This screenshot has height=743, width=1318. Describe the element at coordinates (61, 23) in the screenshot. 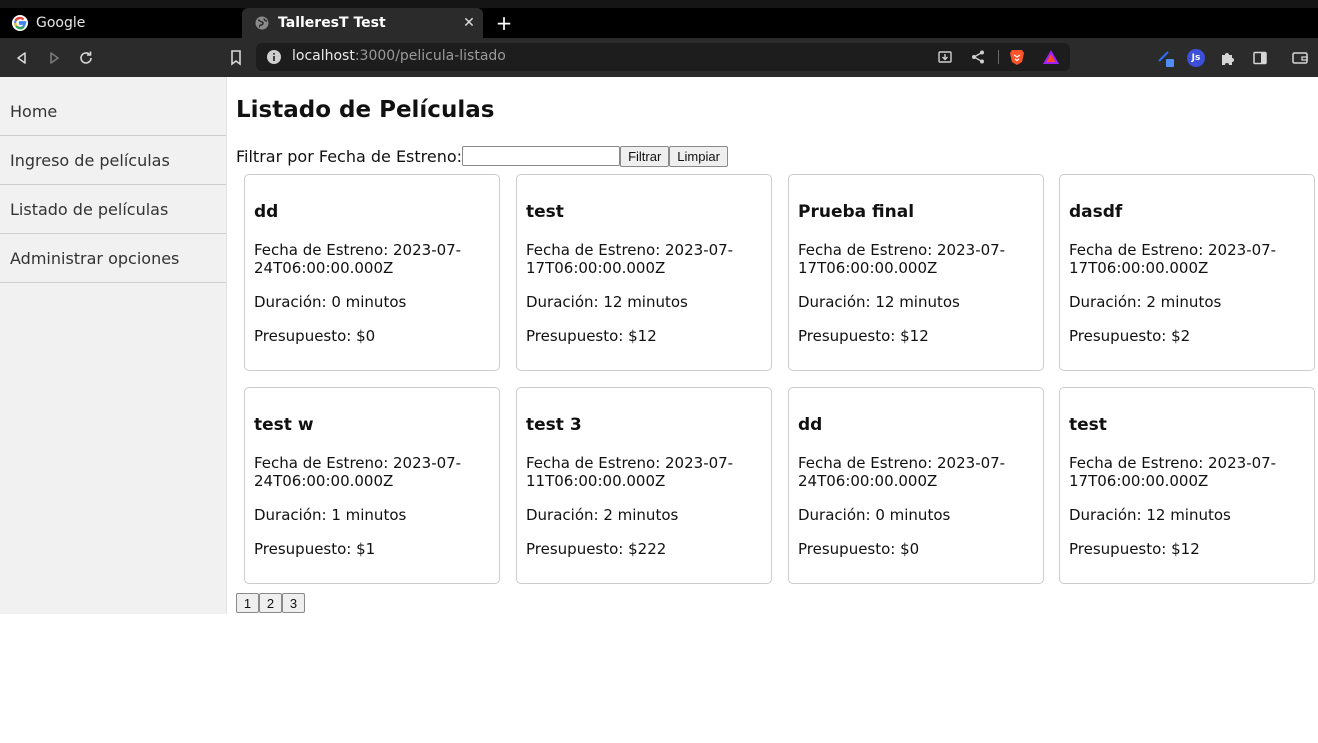

I see `tab-title: Google` at that location.